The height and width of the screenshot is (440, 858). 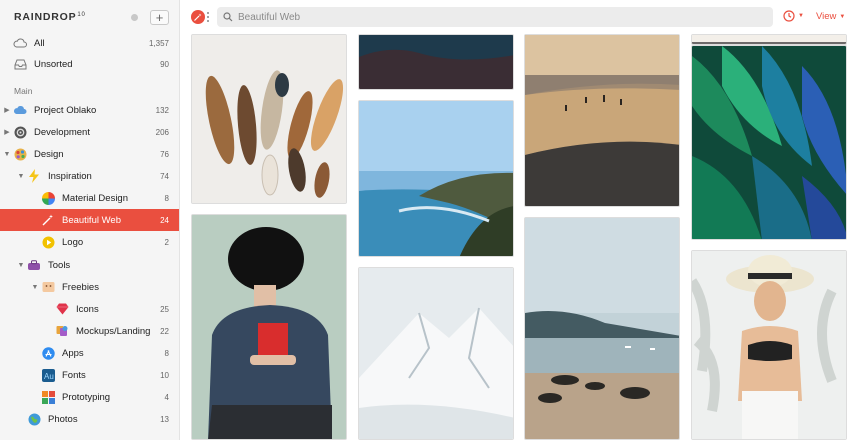 I want to click on sidebar-item-apps: Apps 8, so click(x=89, y=353).